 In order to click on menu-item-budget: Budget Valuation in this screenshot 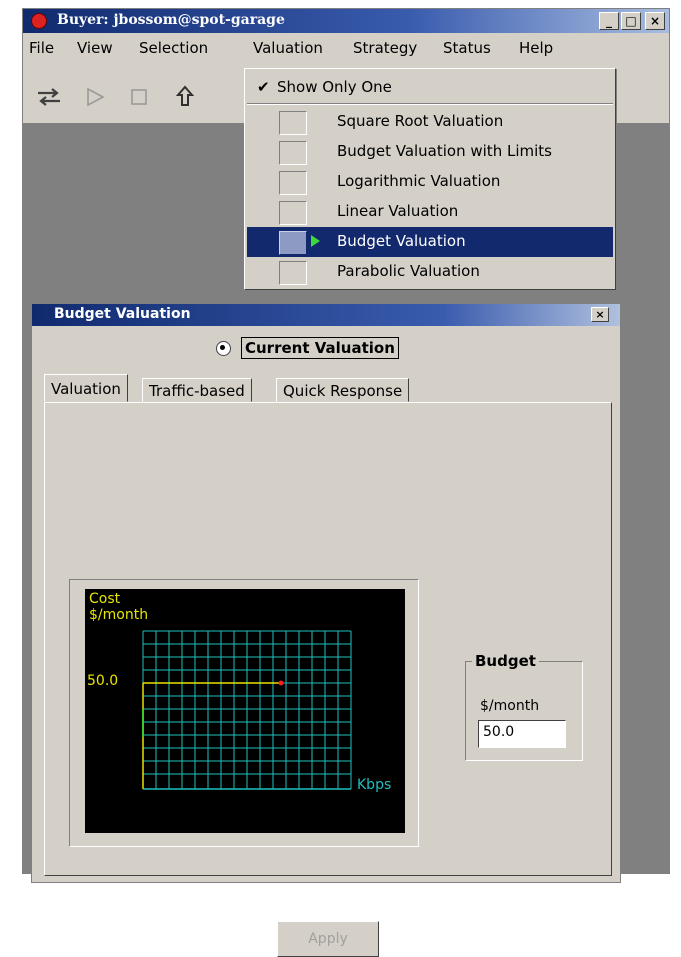, I will do `click(430, 242)`.